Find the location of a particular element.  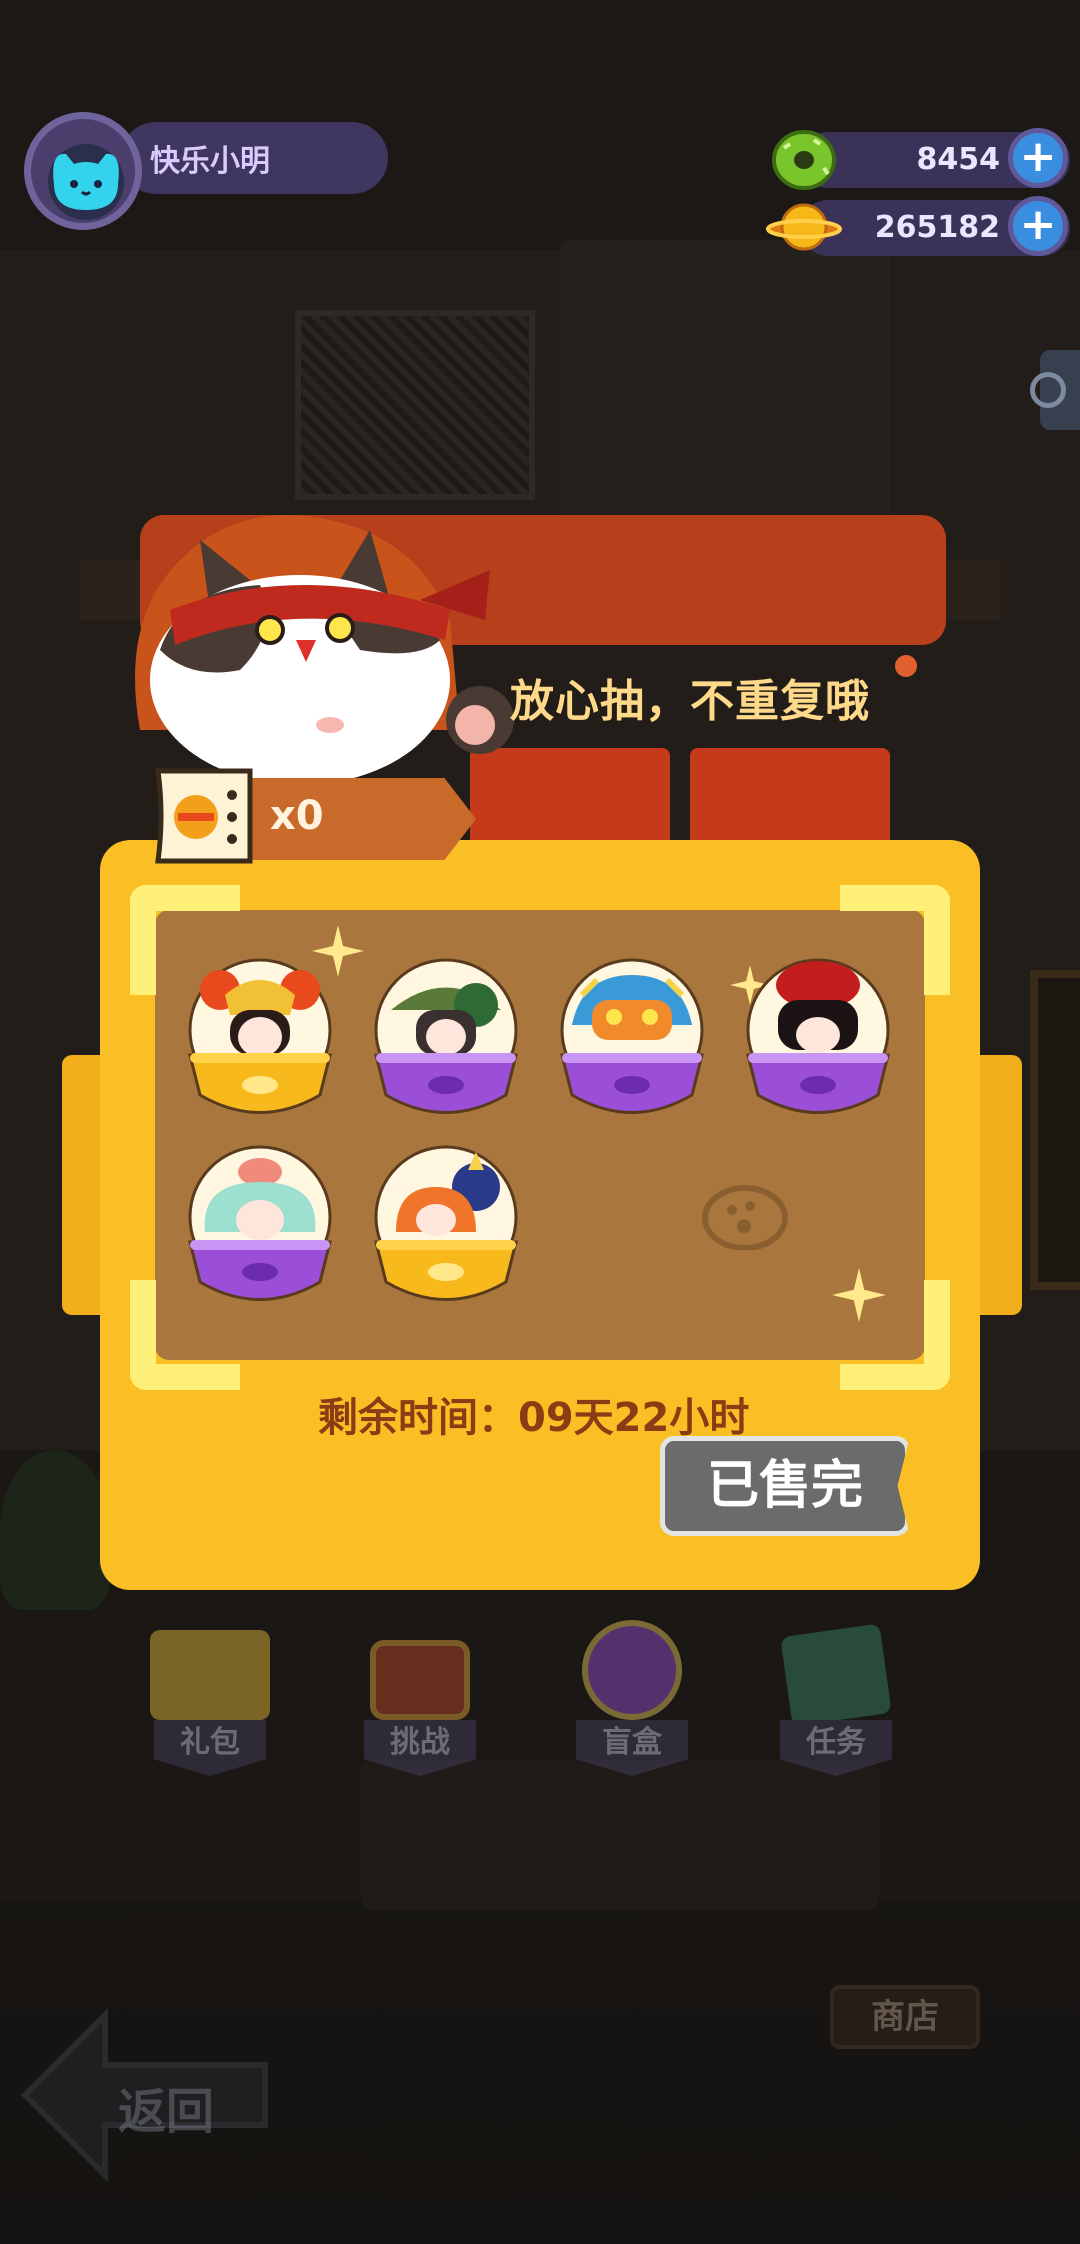

nav-gift-pack: 礼包 is located at coordinates (210, 1695).